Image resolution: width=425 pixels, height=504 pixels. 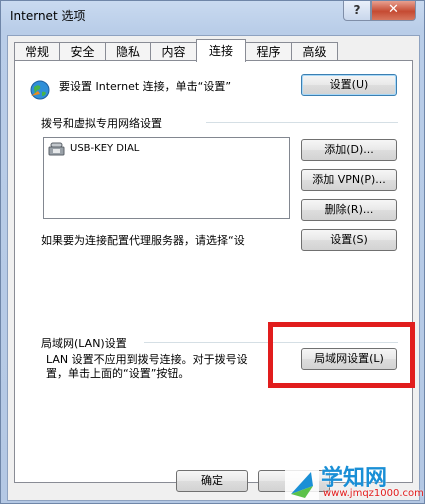 I want to click on dialup-vpn-group-title: 拨号和虚拟专用网络设置, so click(x=101, y=123).